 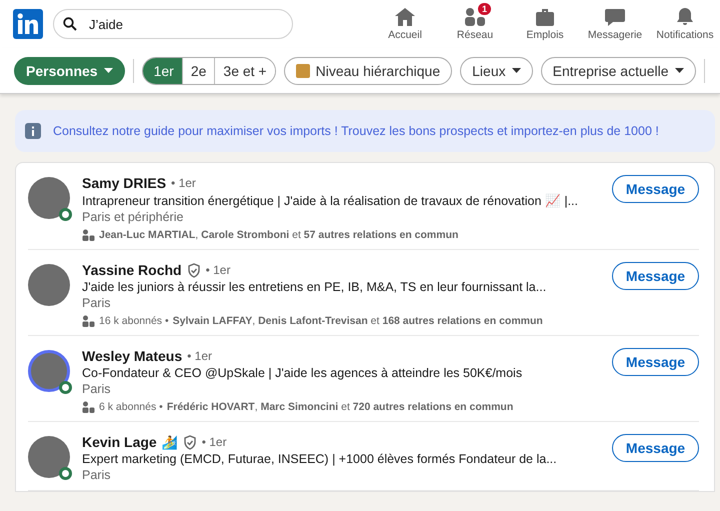 I want to click on follower-count: 16 k abonnés •, so click(x=134, y=321).